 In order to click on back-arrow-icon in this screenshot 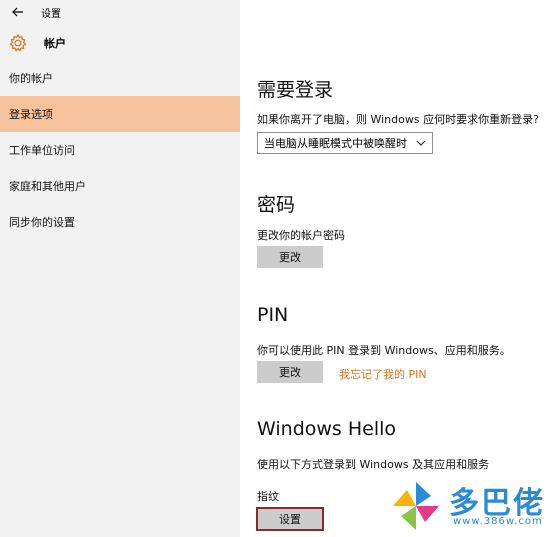, I will do `click(18, 12)`.